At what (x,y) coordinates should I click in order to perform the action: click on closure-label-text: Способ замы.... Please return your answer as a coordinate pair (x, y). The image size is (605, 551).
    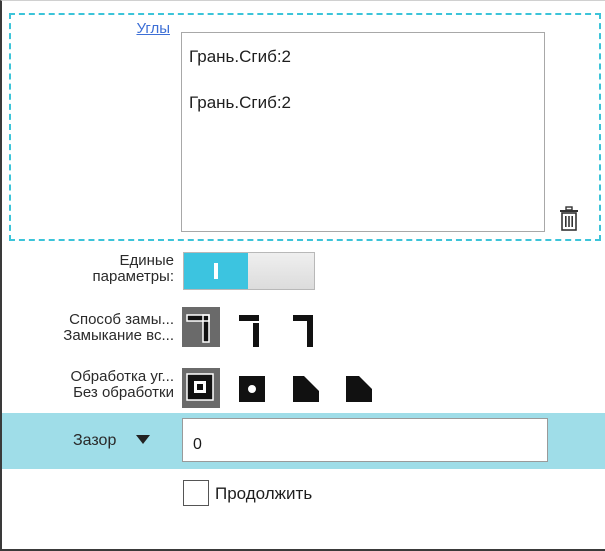
    Looking at the image, I should click on (121, 319).